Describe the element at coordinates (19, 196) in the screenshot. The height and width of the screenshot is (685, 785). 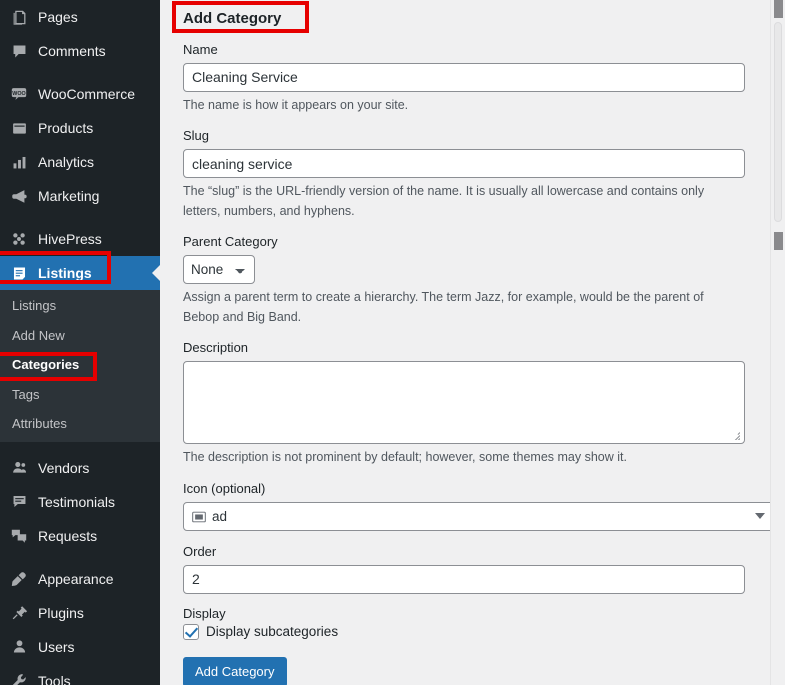
I see `marketing-icon` at that location.